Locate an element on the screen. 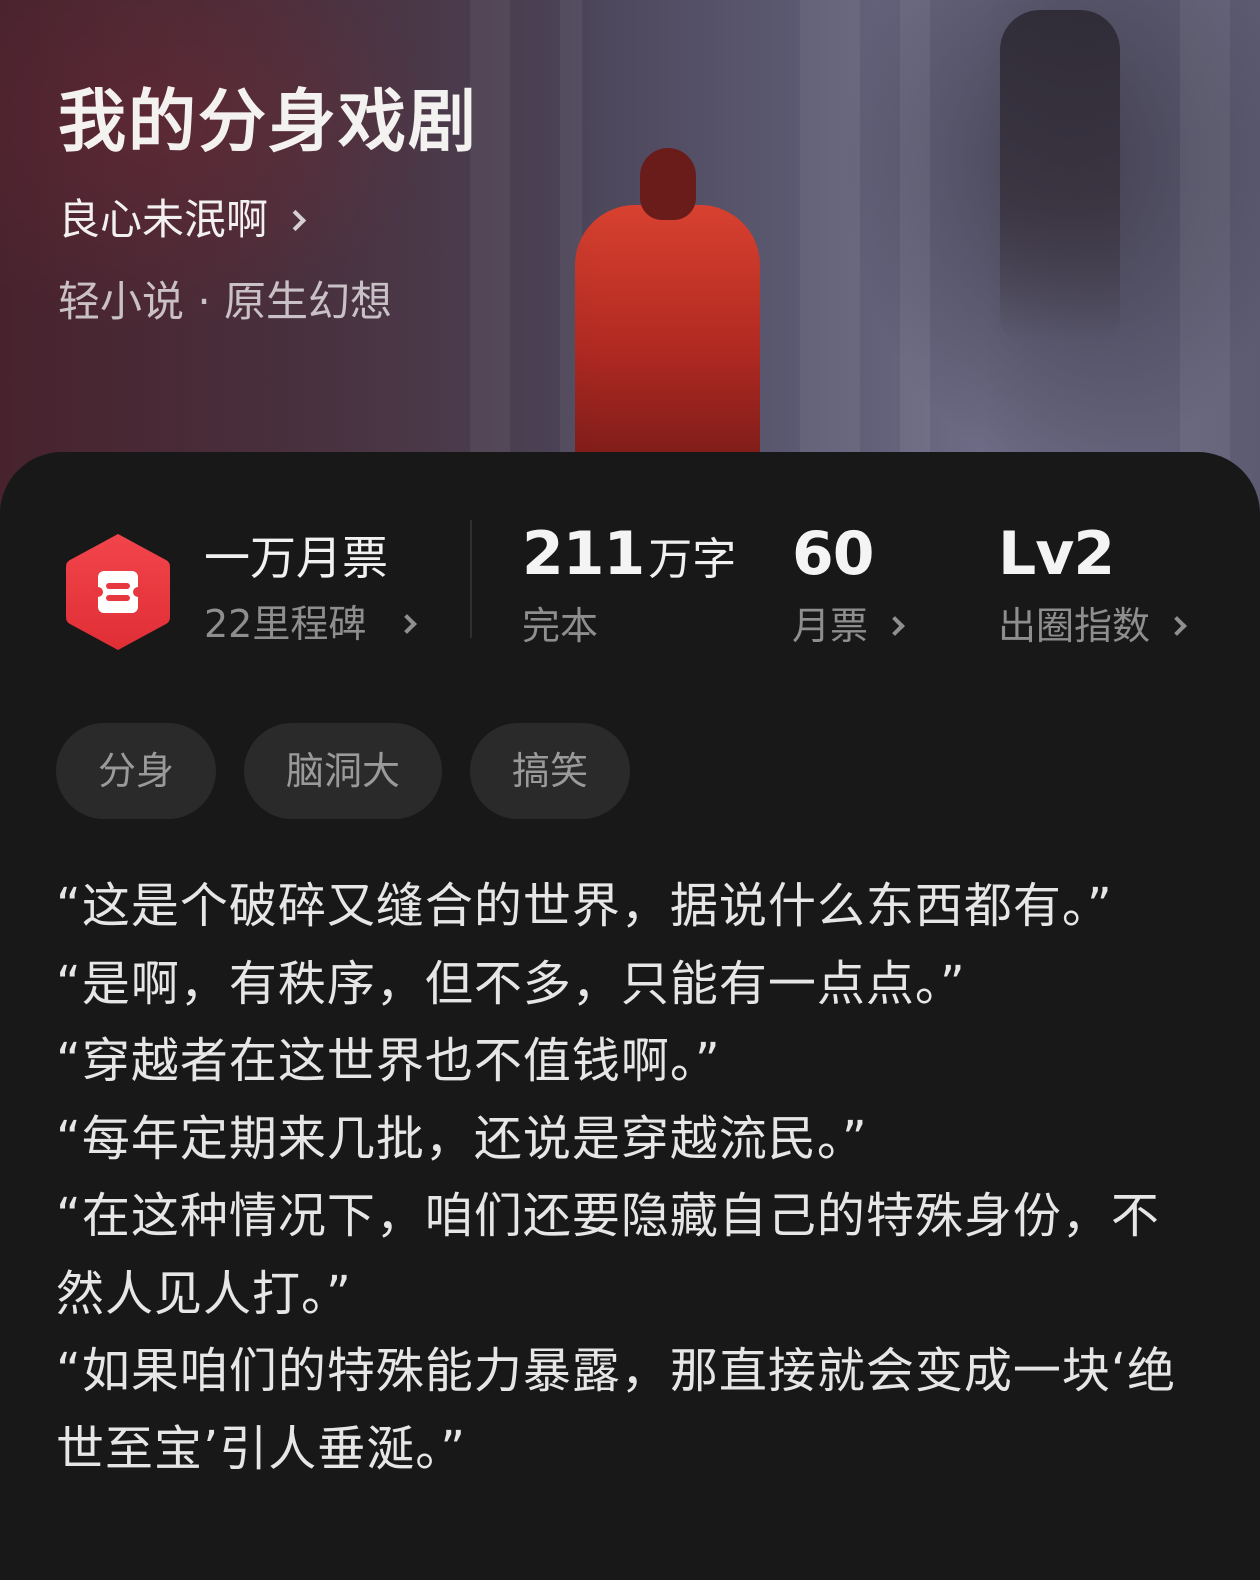 The height and width of the screenshot is (1580, 1260). author-name: 良心未泯啊 is located at coordinates (163, 219).